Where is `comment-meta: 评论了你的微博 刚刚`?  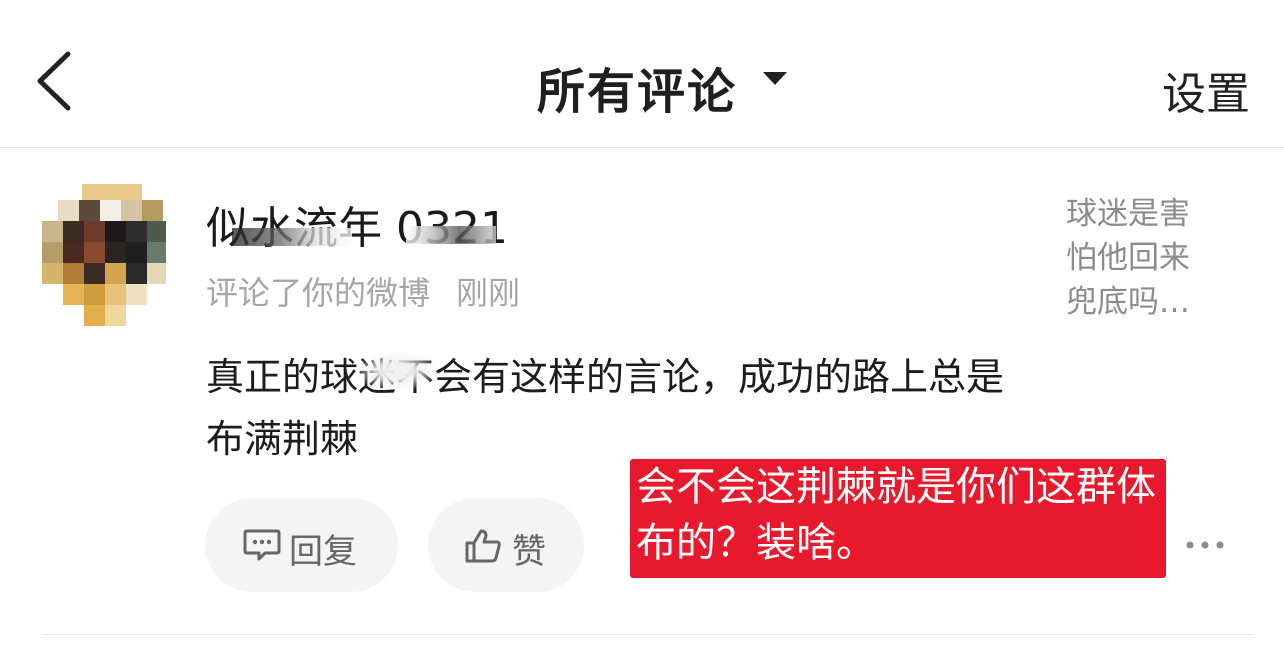
comment-meta: 评论了你的微博 刚刚 is located at coordinates (363, 291).